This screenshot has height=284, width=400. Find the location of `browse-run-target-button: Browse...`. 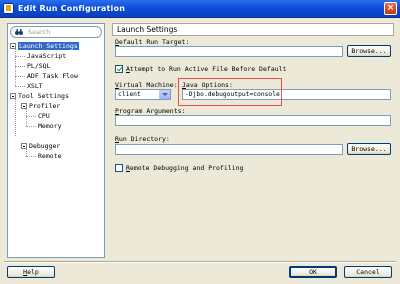

browse-run-target-button: Browse... is located at coordinates (369, 51).